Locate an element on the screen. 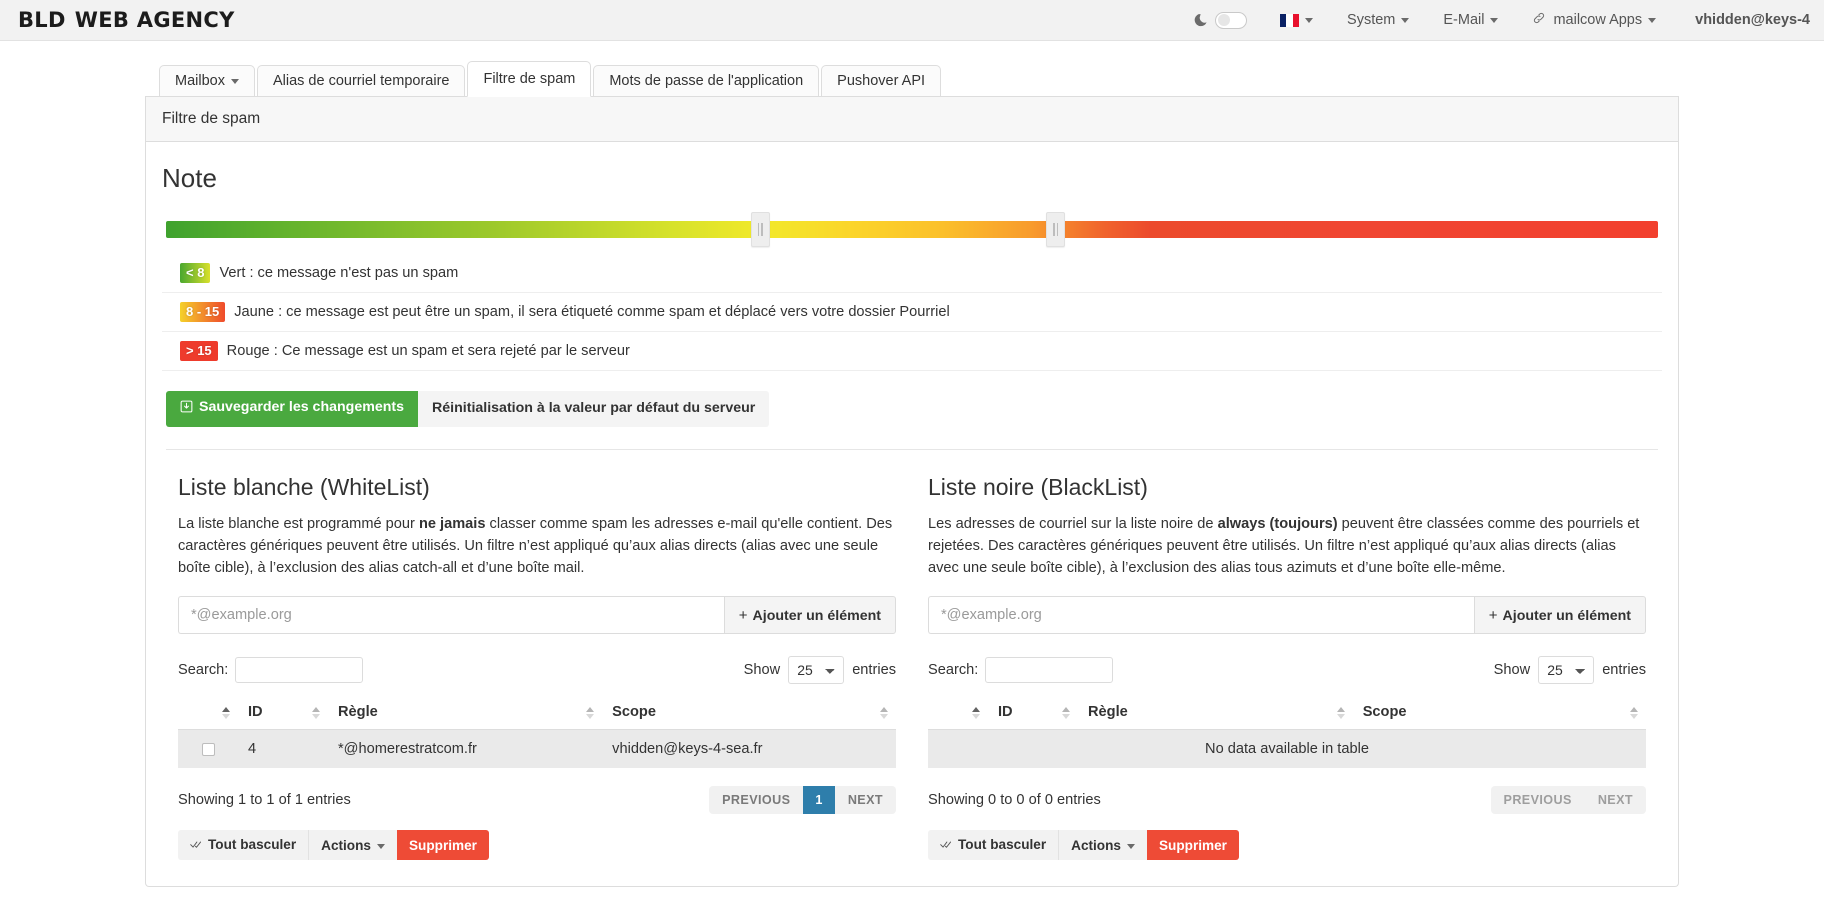 The image size is (1824, 903). whitelist-title: Liste blanche (WhiteList) is located at coordinates (304, 486).